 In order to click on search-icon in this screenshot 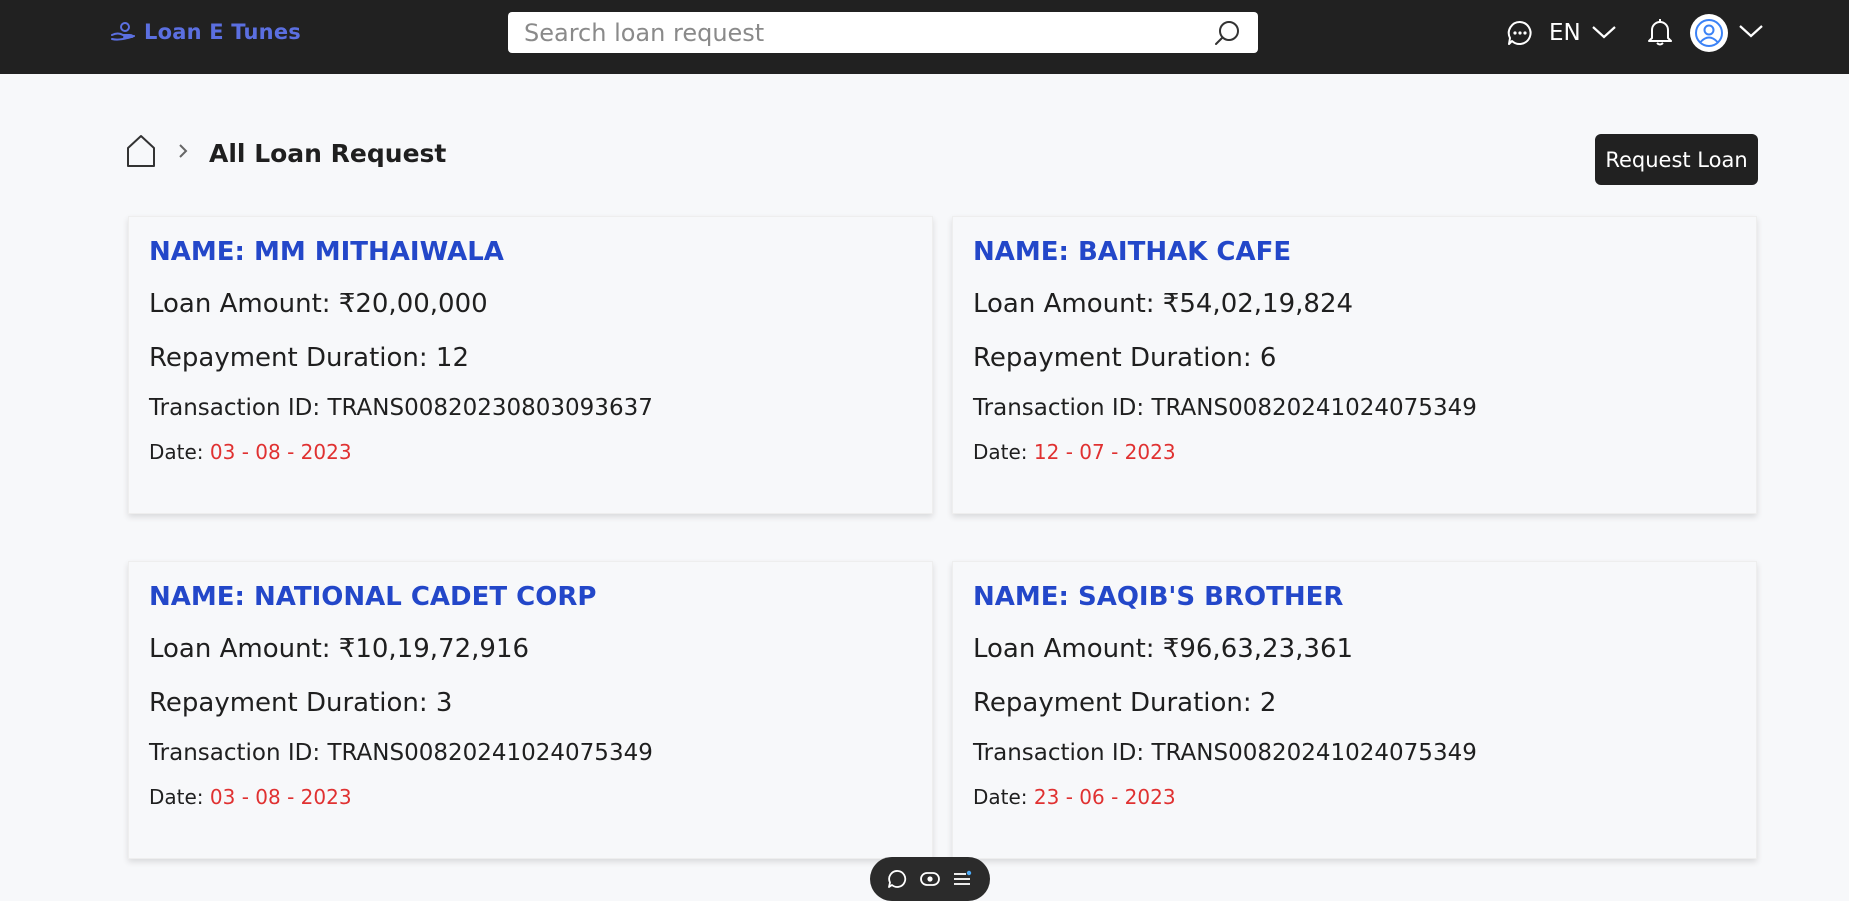, I will do `click(1227, 33)`.